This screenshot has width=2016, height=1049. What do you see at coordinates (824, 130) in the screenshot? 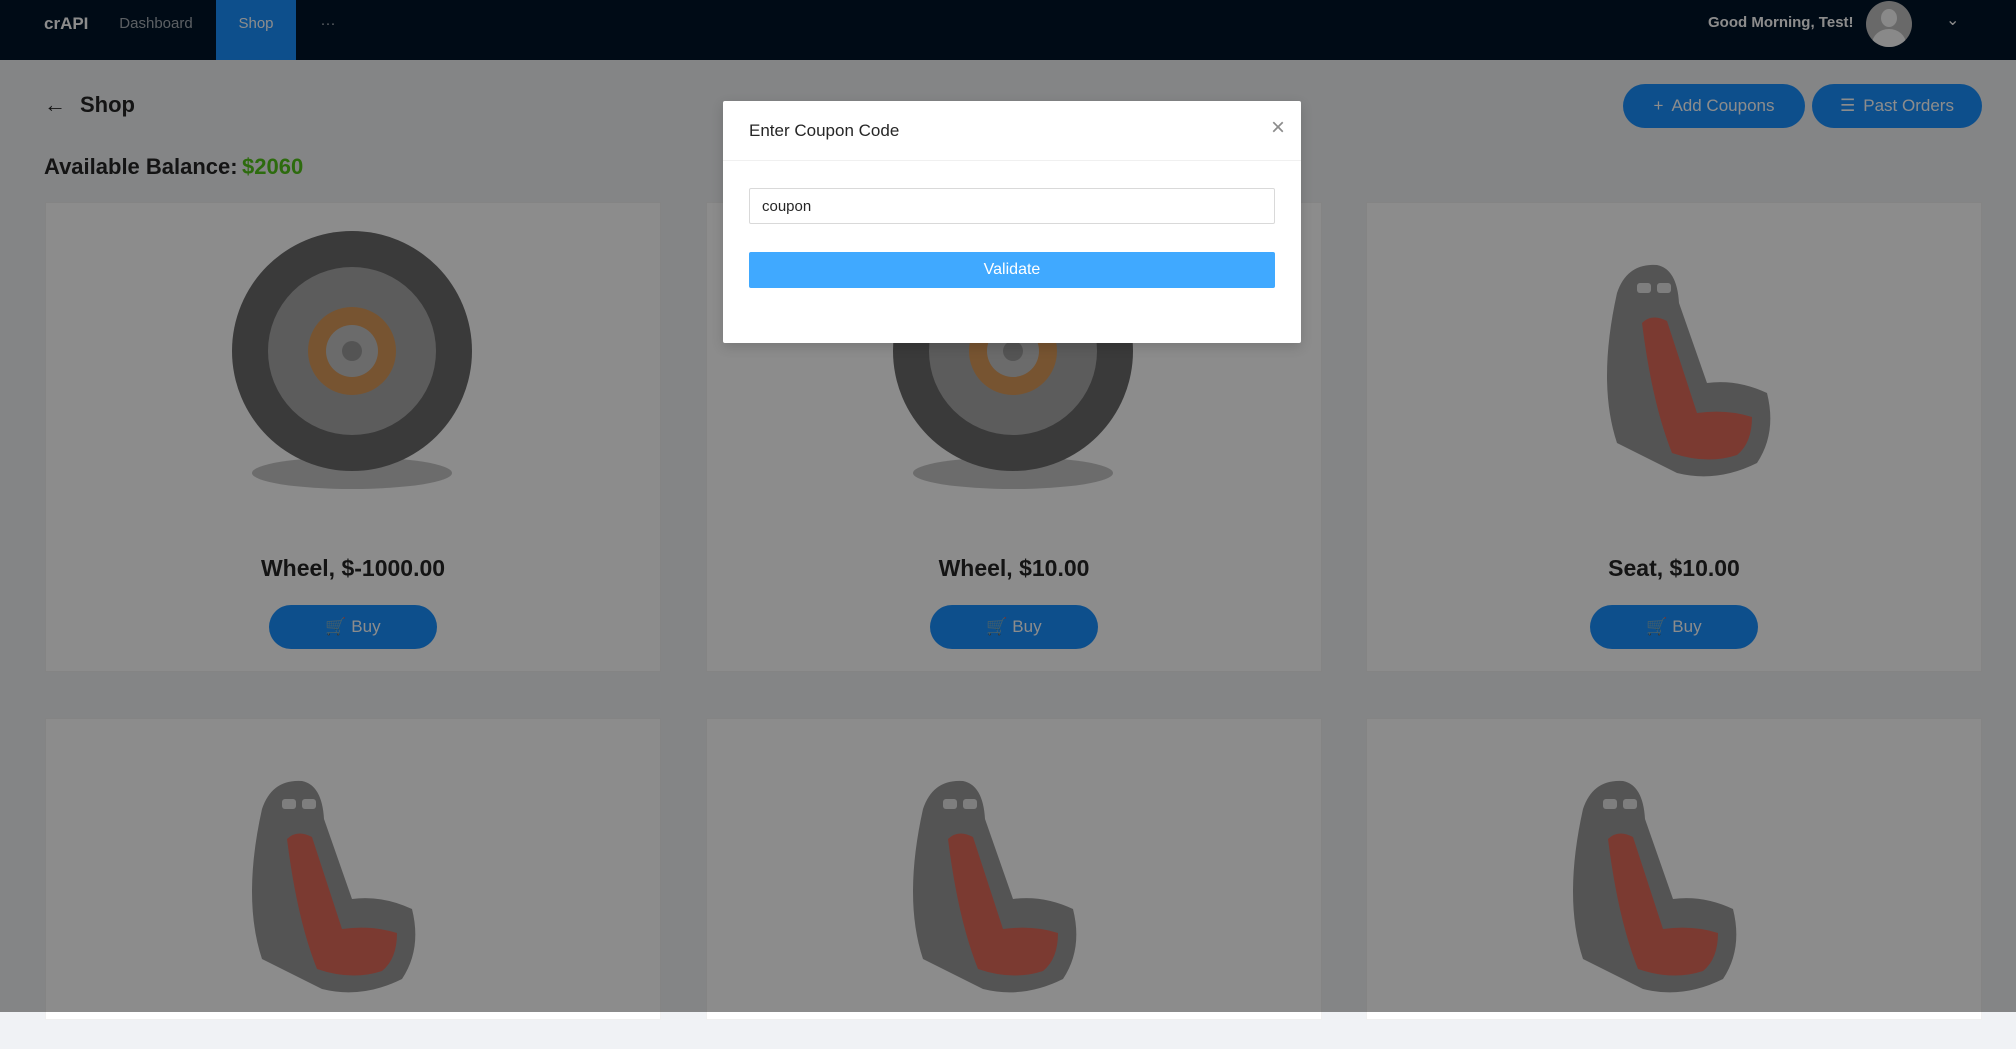
I see `modal-title: Enter Coupon Code` at bounding box center [824, 130].